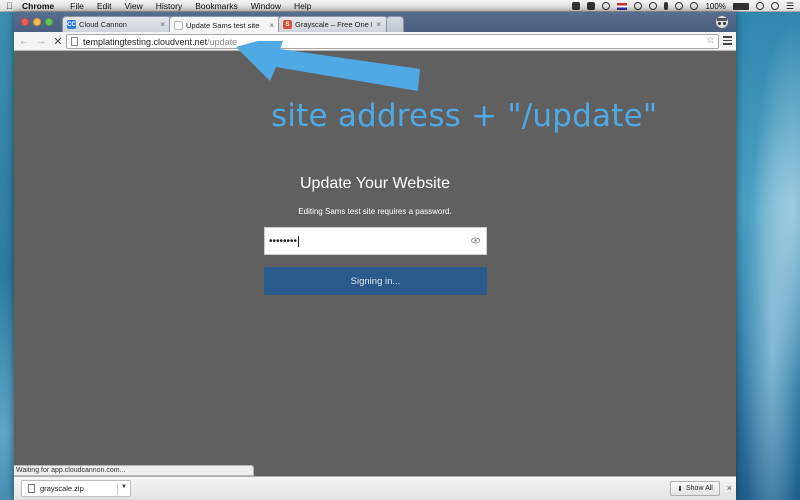 The width and height of the screenshot is (800, 500). Describe the element at coordinates (41, 41) in the screenshot. I see `forward-arrow-icon: →` at that location.